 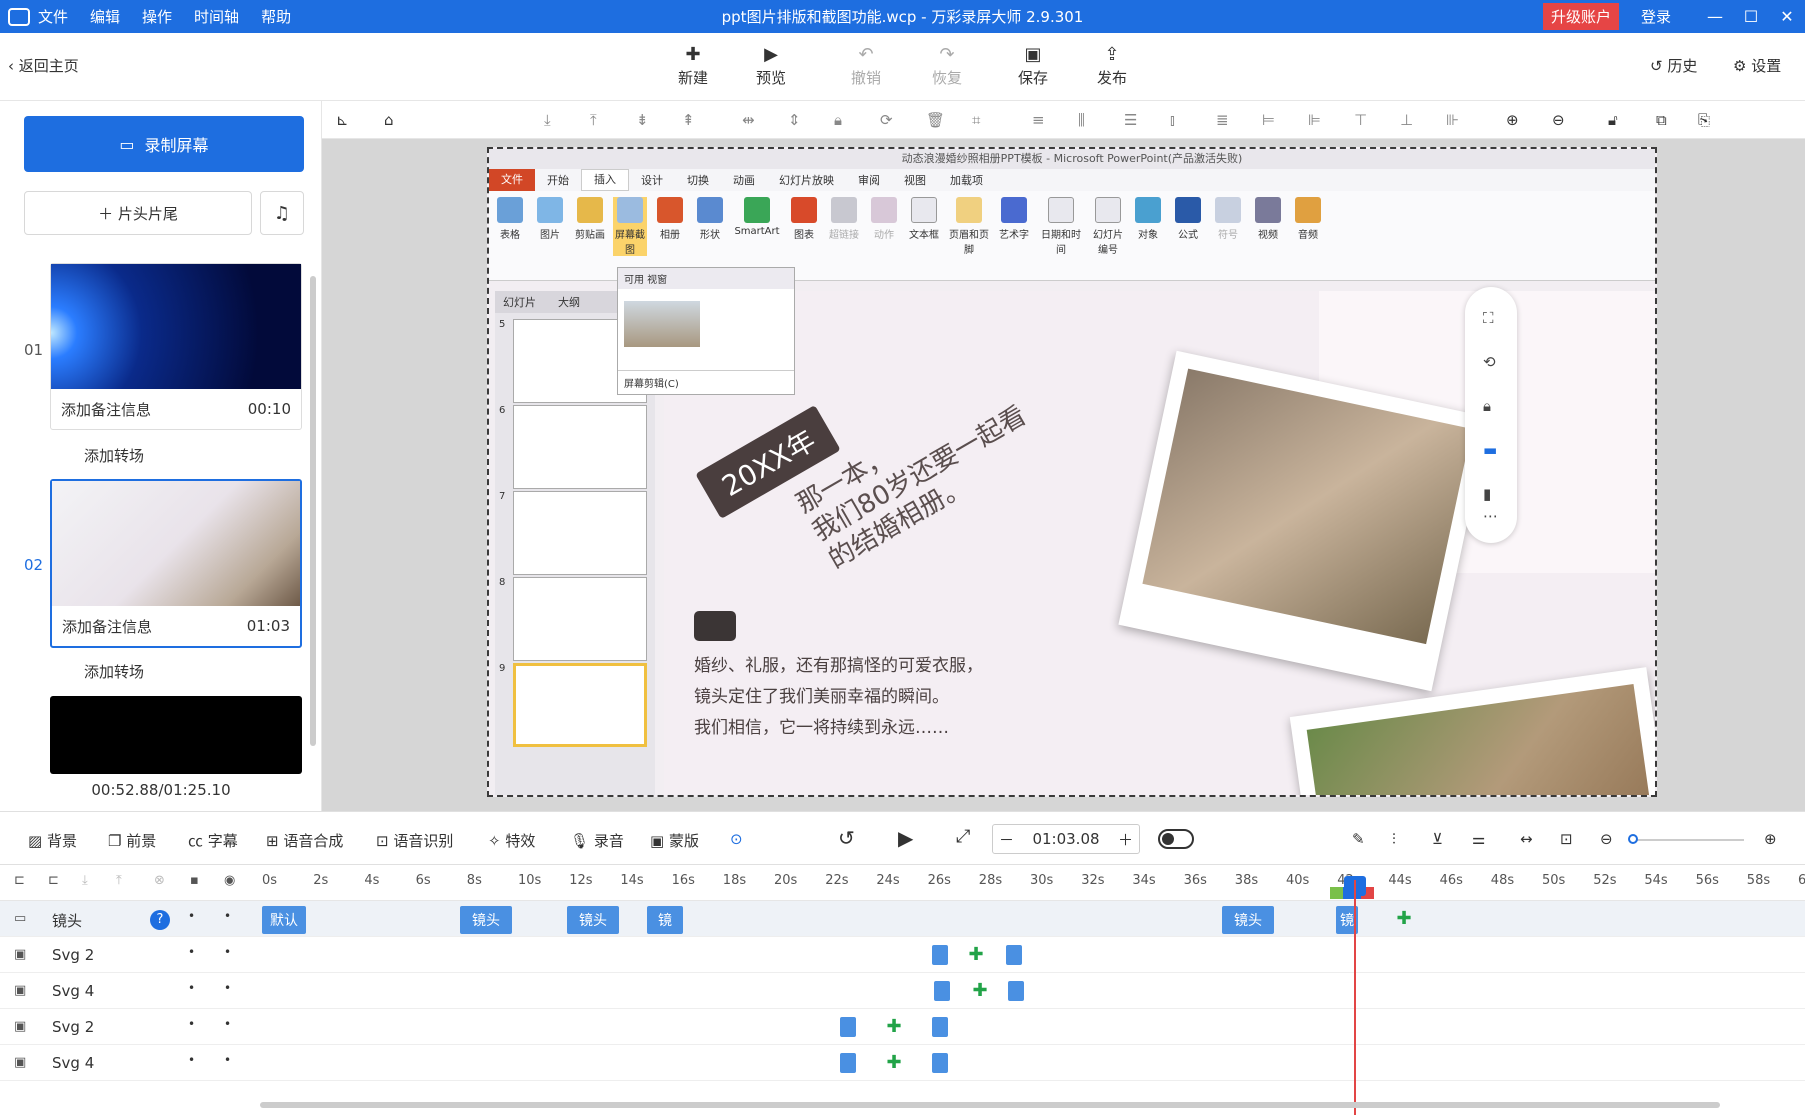 What do you see at coordinates (176, 563) in the screenshot?
I see `scene-card-2: 添加备注信息 01:03` at bounding box center [176, 563].